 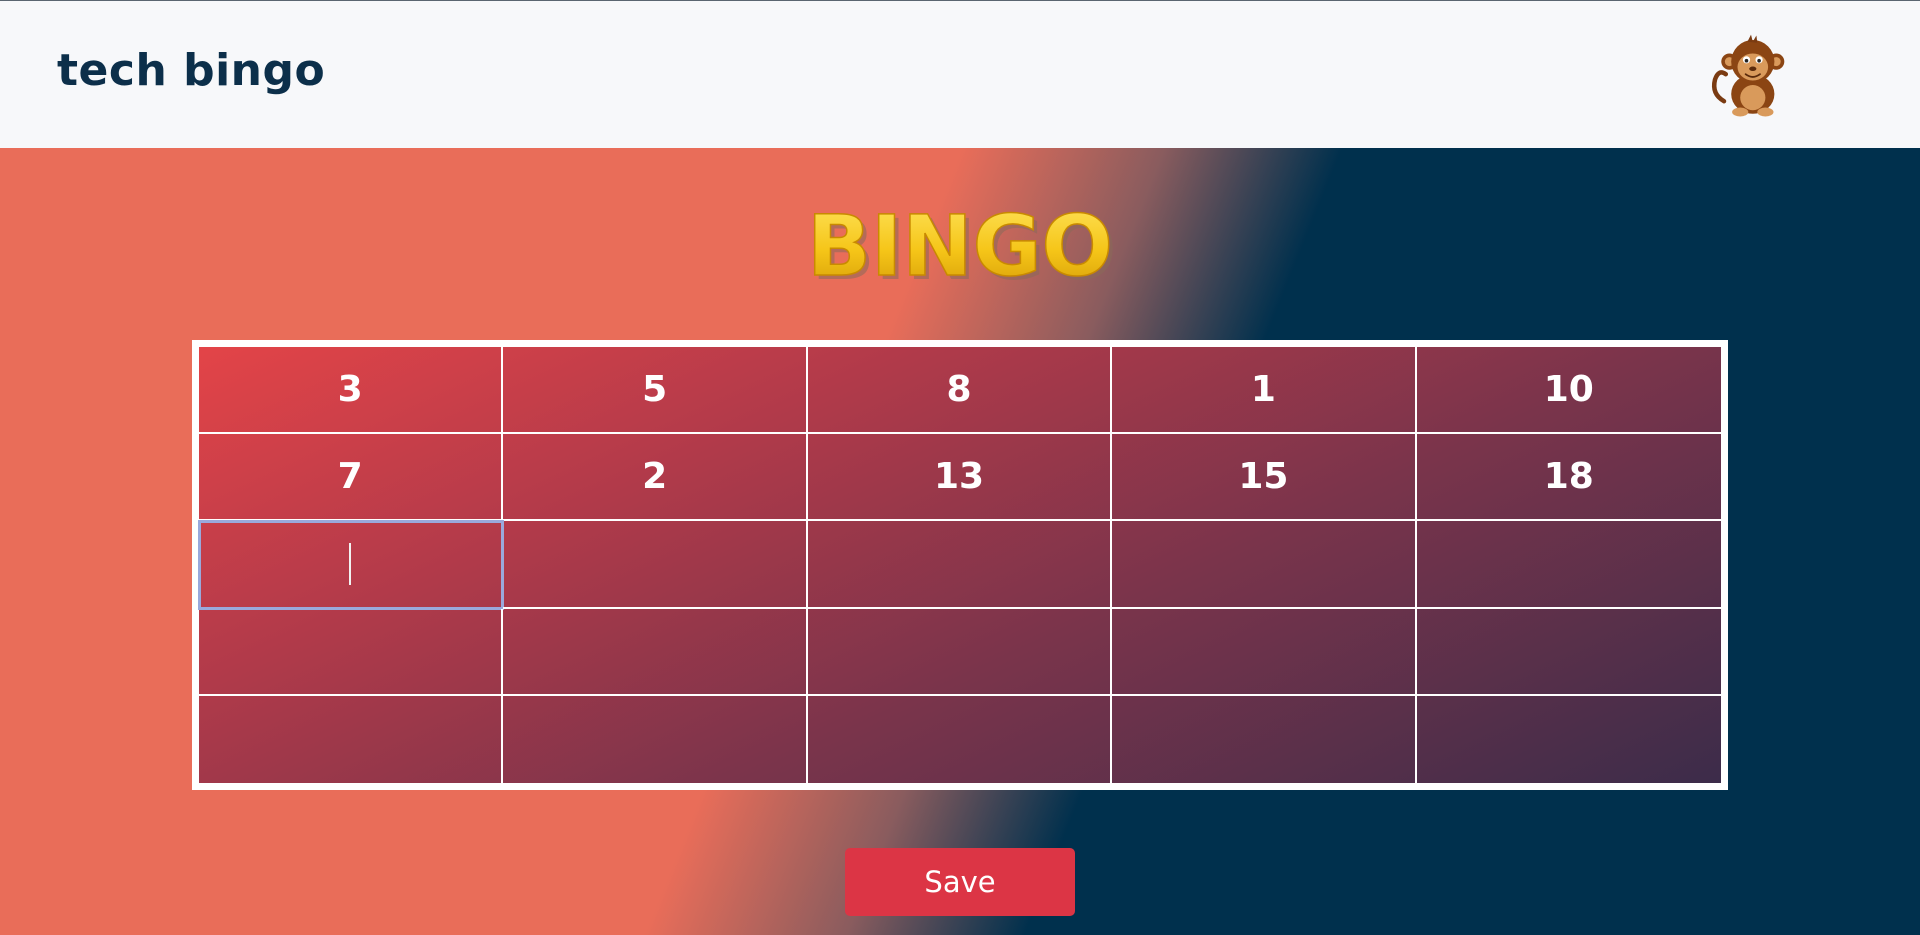 I want to click on bingo-logo-text: BINGO, so click(x=960, y=246).